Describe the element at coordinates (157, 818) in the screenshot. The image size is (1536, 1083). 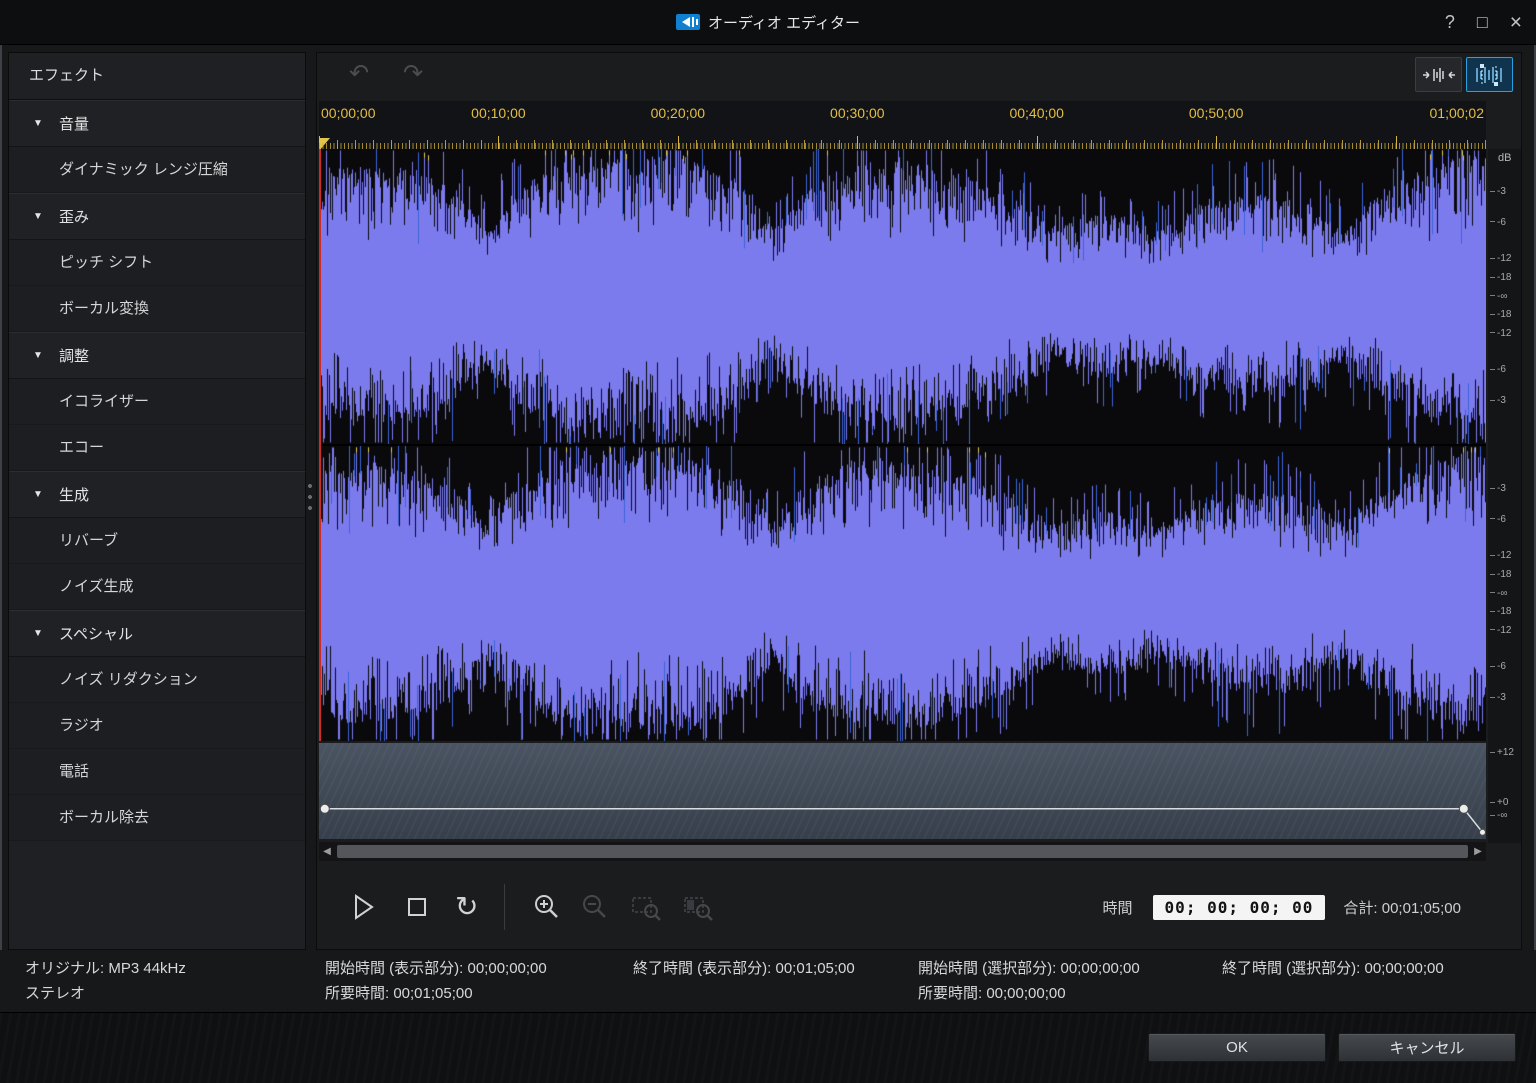
I see `effect-item: ボーカル除去` at that location.